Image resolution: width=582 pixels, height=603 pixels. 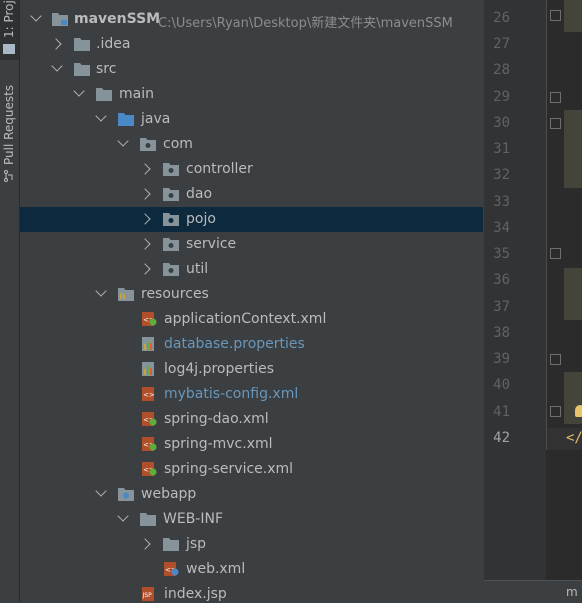 I want to click on tree-node-file: <> spring-service.xml, so click(x=251, y=469).